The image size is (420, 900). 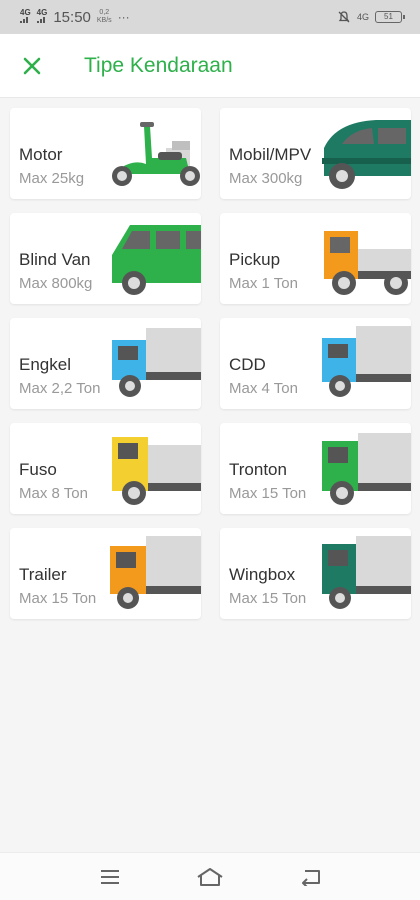 What do you see at coordinates (158, 65) in the screenshot?
I see `page-title: Tipe Kendaraan` at bounding box center [158, 65].